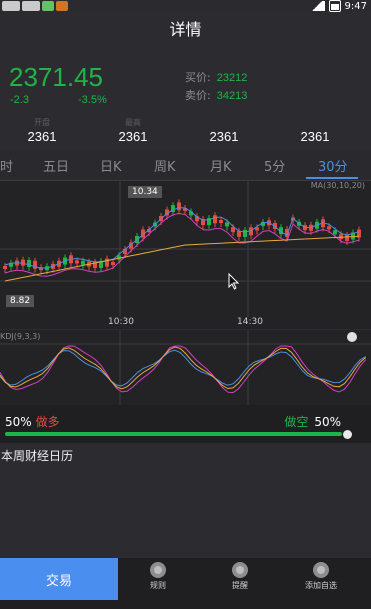 The height and width of the screenshot is (609, 371). I want to click on stat-item: 开盘 2361, so click(42, 130).